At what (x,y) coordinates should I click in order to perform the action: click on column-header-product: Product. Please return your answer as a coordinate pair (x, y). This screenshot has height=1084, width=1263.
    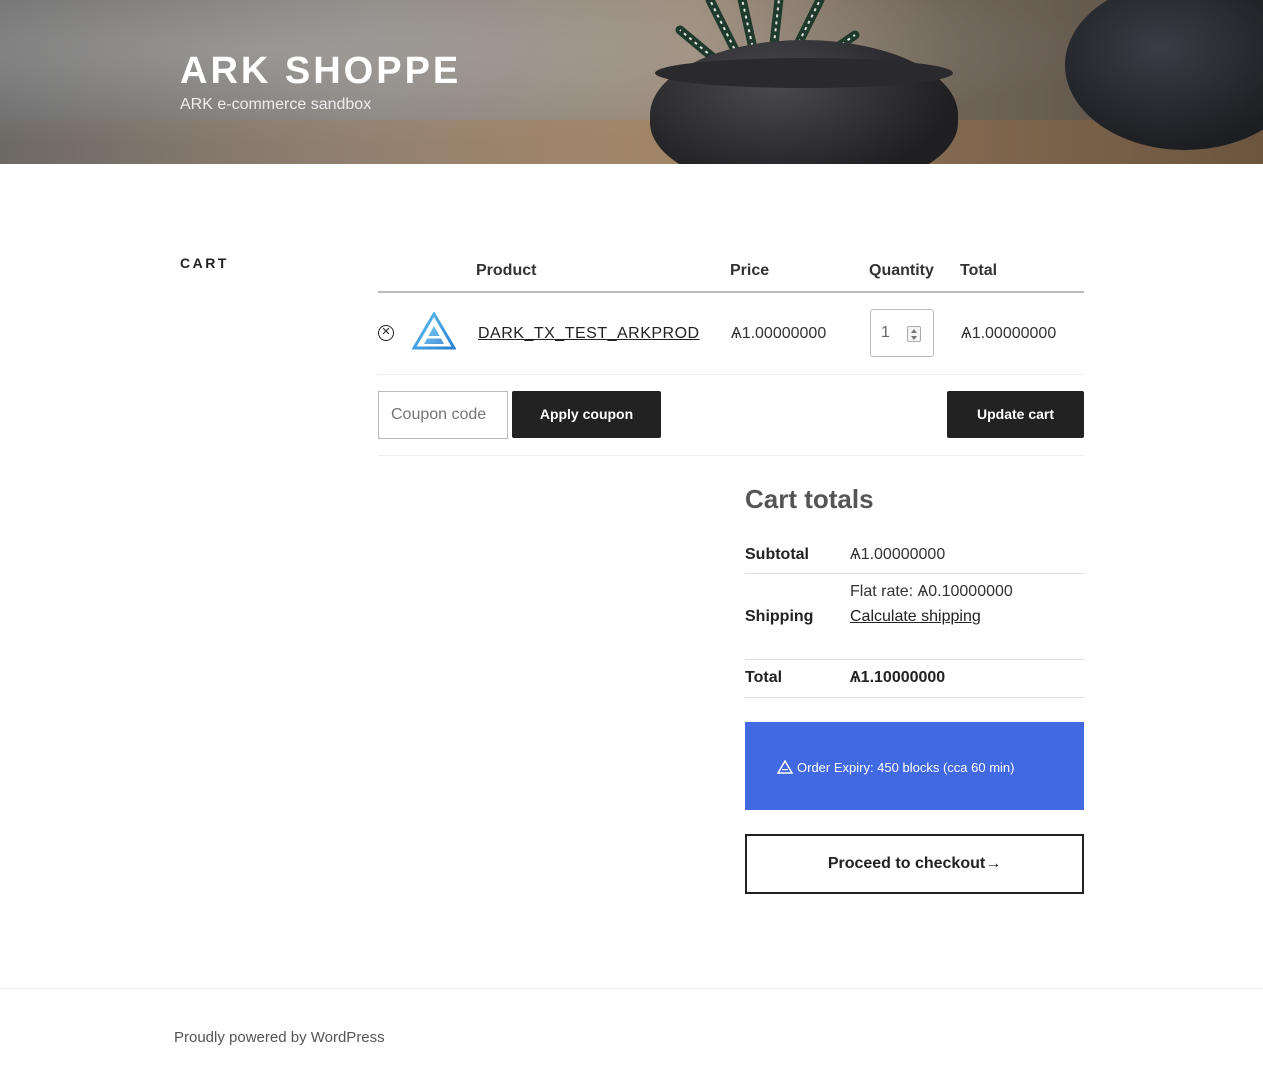
    Looking at the image, I should click on (506, 270).